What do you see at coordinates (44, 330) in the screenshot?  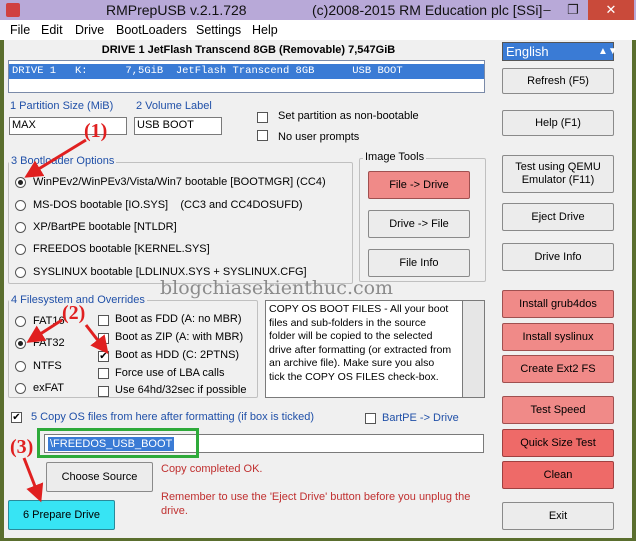 I see `arrow-2a` at bounding box center [44, 330].